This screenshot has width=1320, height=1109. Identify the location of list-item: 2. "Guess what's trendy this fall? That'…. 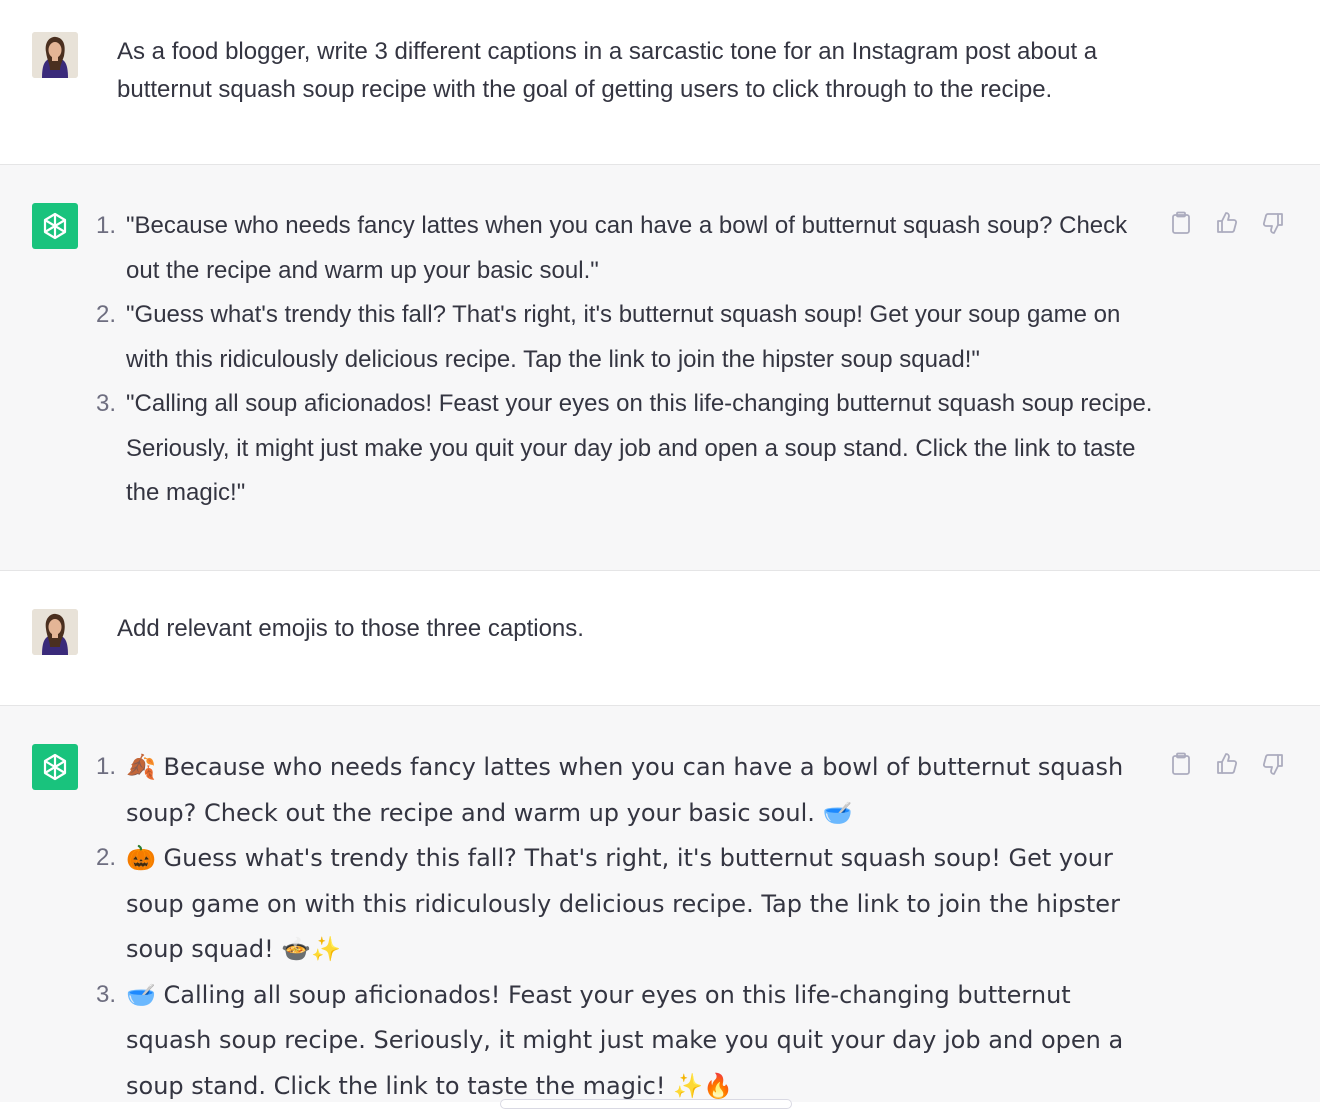
(619, 337).